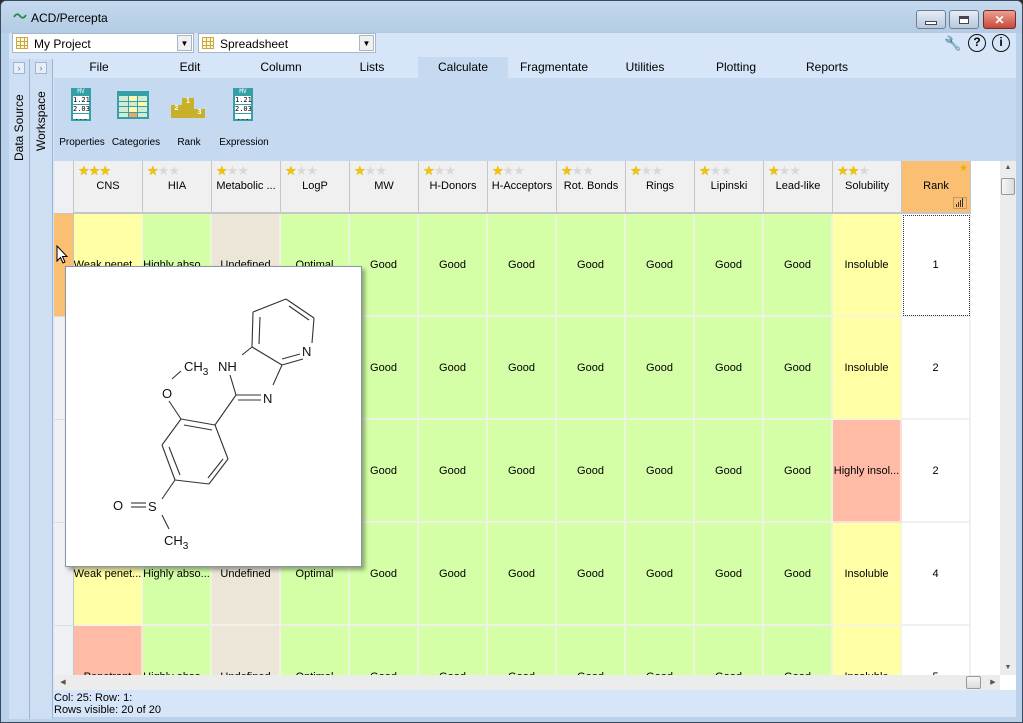 The width and height of the screenshot is (1023, 723). Describe the element at coordinates (554, 67) in the screenshot. I see `menu-fragmentate: Fragmentate` at that location.